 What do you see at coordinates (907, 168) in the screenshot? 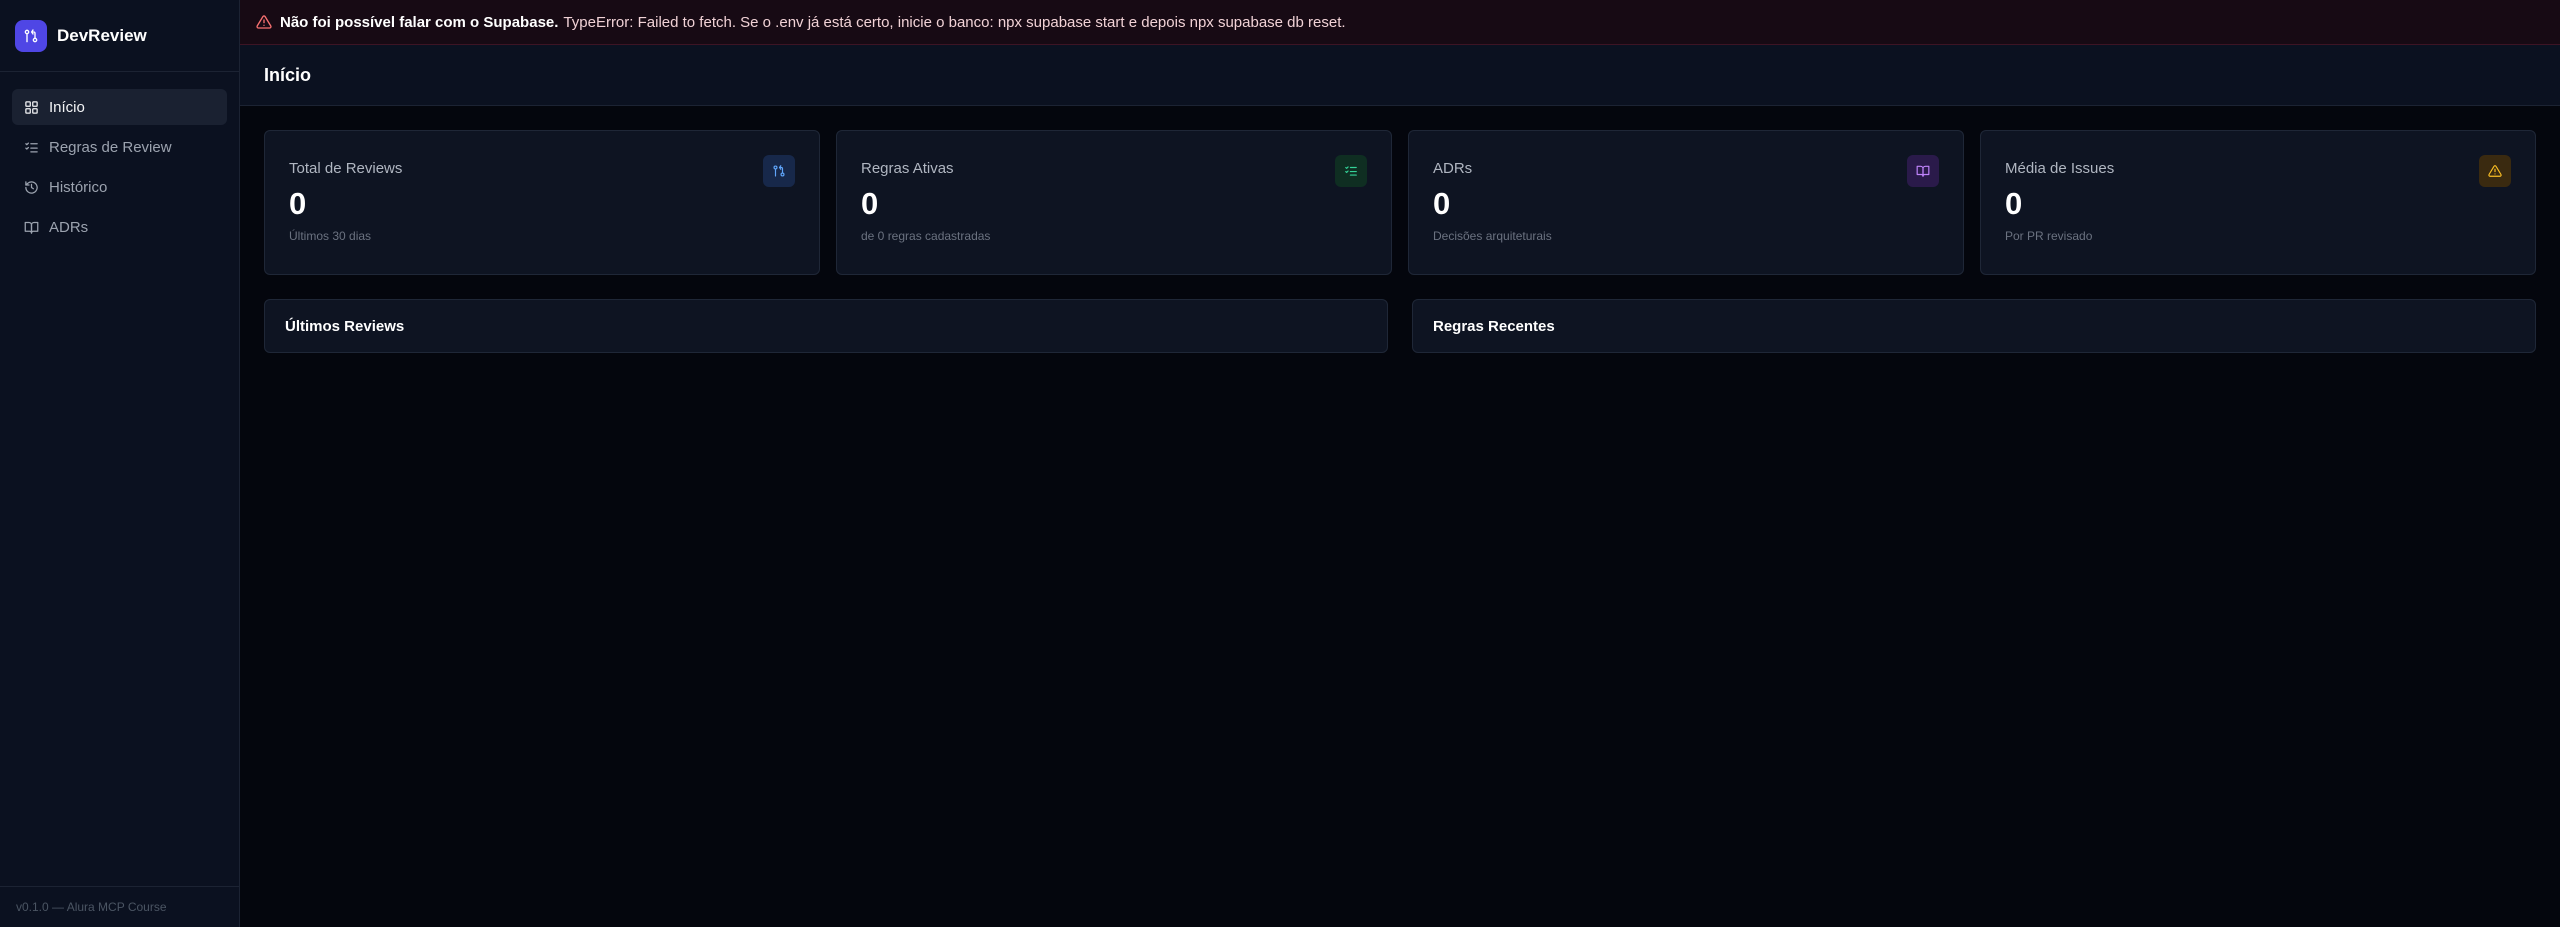
I see `stat-label: Regras Ativas` at bounding box center [907, 168].